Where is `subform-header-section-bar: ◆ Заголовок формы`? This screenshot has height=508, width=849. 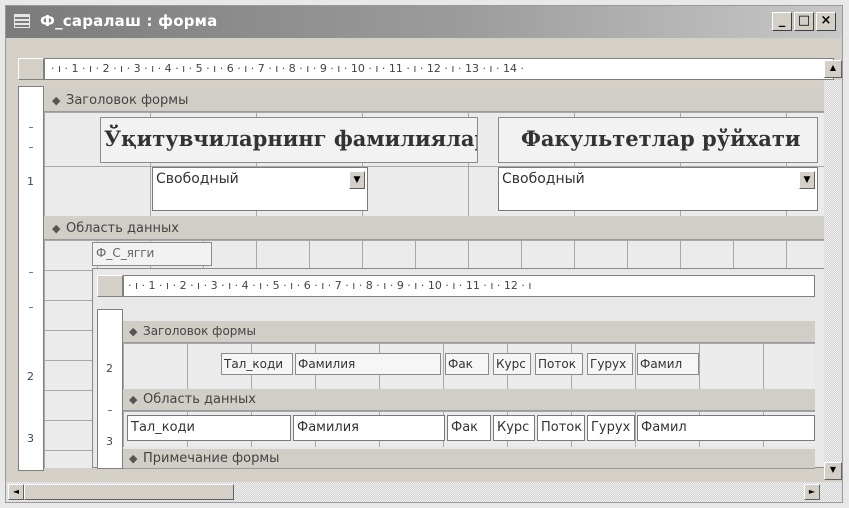 subform-header-section-bar: ◆ Заголовок формы is located at coordinates (469, 332).